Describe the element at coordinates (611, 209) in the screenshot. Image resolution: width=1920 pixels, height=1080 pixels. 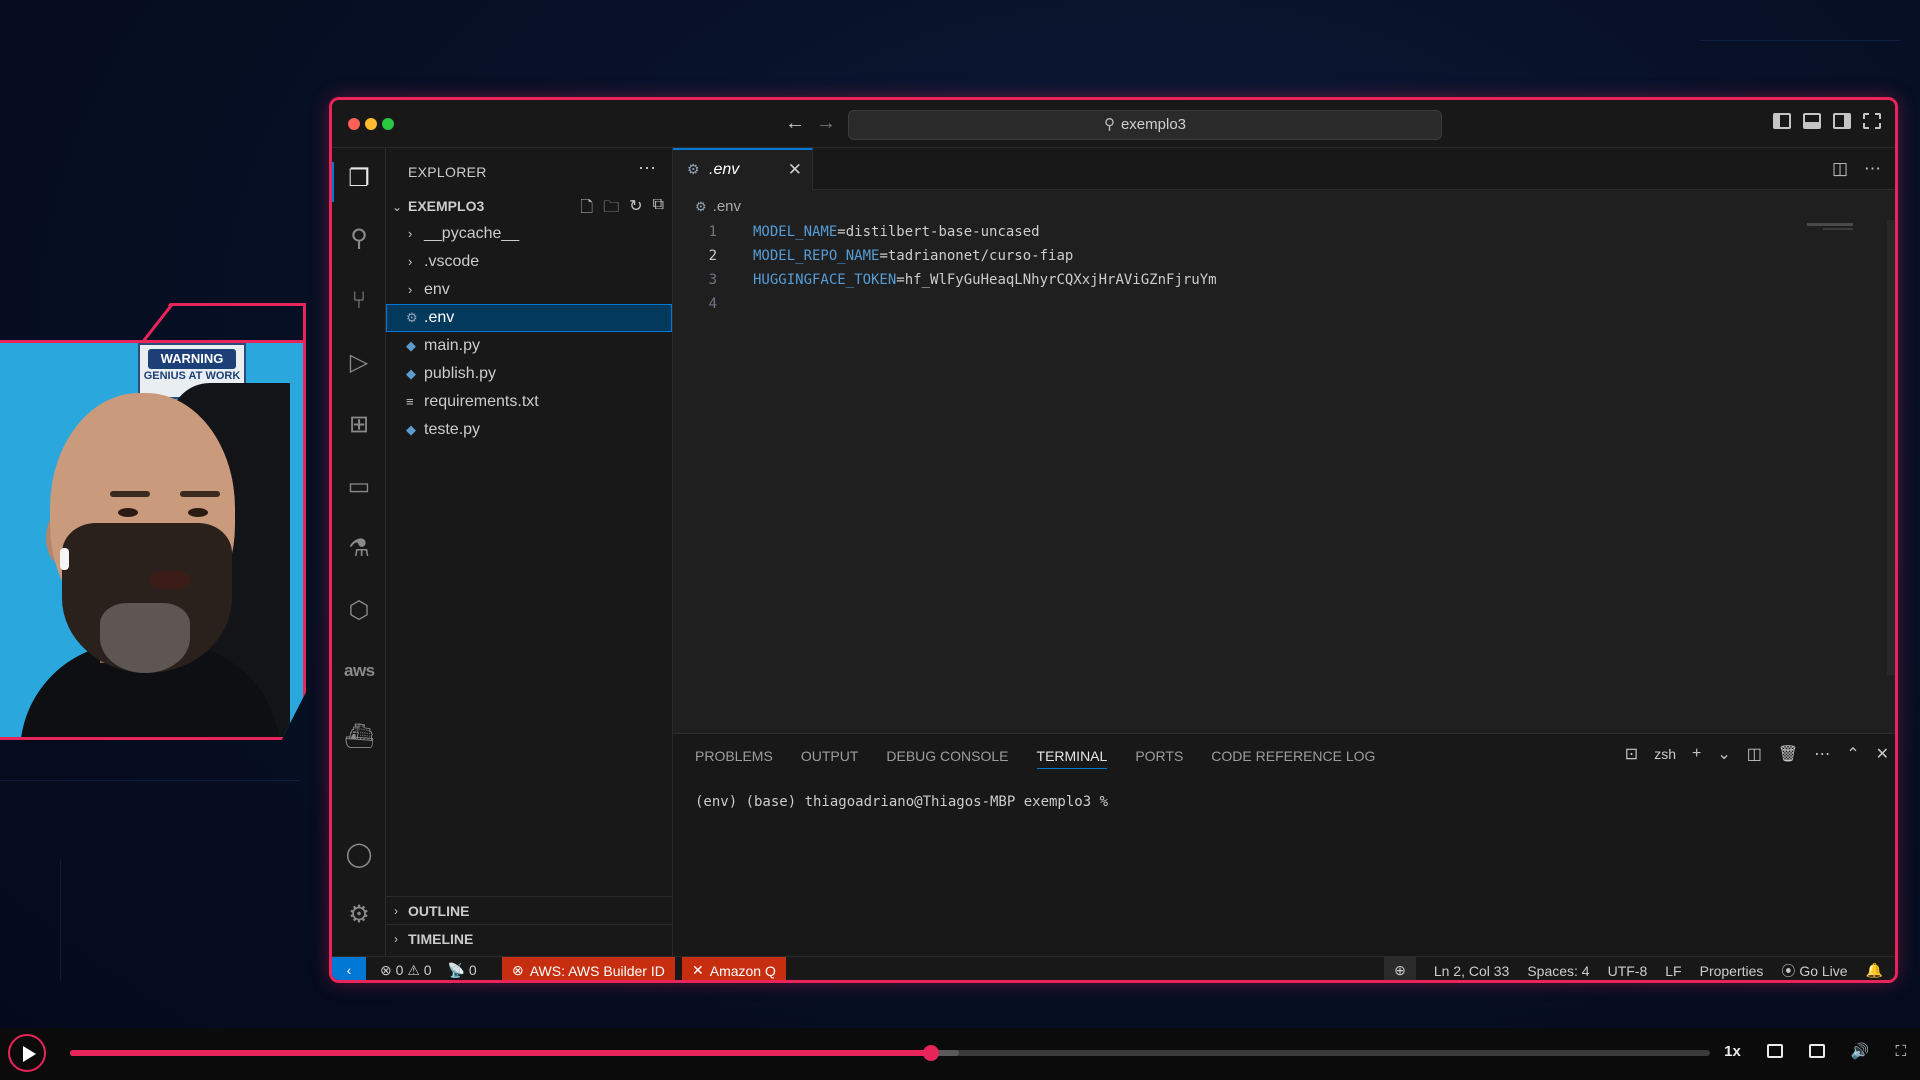
I see `new-folder-icon: 🗀` at that location.